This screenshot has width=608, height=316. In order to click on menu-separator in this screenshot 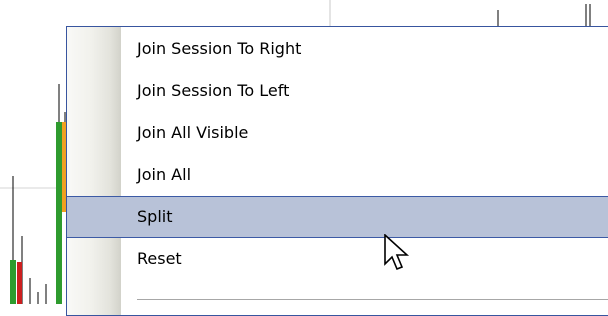, I will do `click(372, 299)`.